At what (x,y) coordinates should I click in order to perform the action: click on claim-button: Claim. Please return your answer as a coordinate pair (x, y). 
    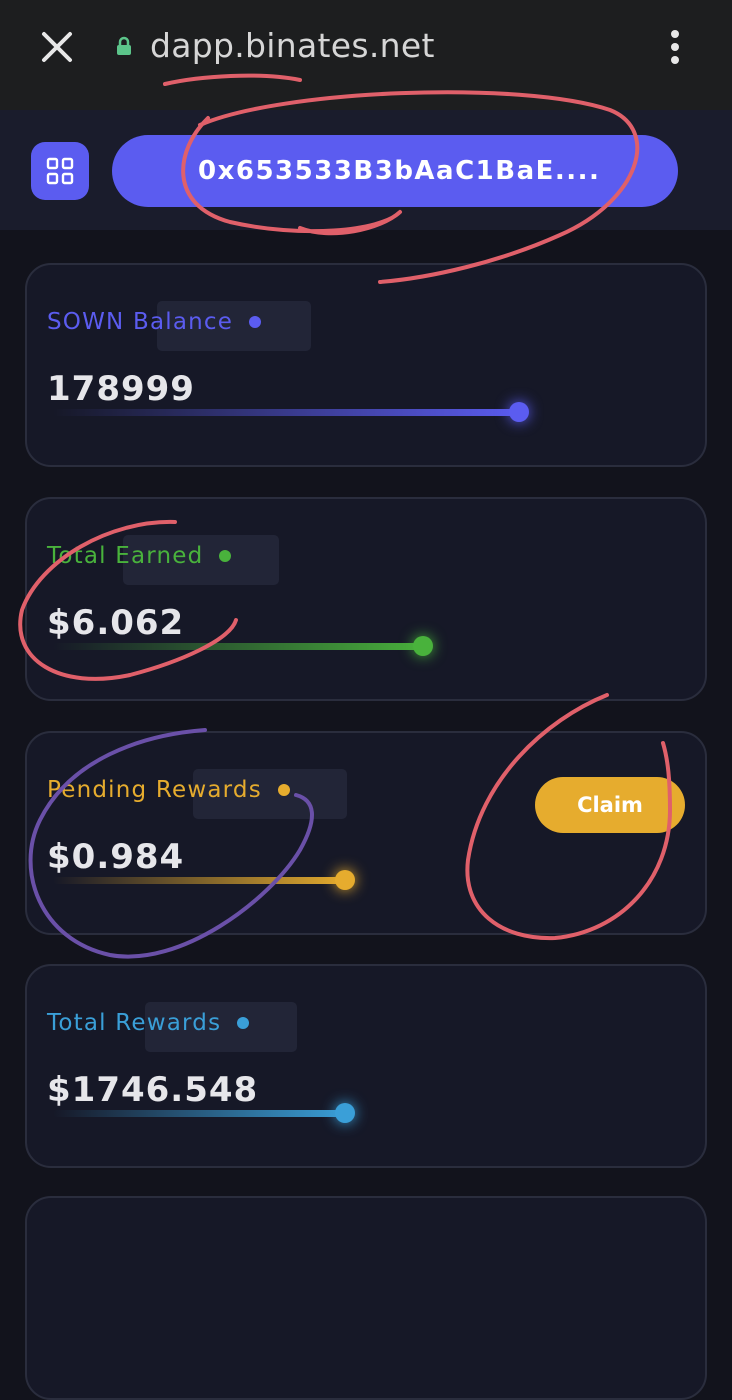
    Looking at the image, I should click on (610, 805).